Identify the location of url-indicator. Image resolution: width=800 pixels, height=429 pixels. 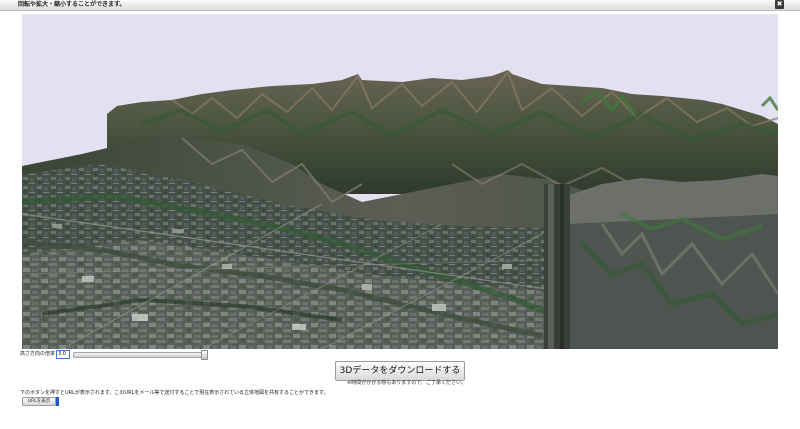
(57, 401).